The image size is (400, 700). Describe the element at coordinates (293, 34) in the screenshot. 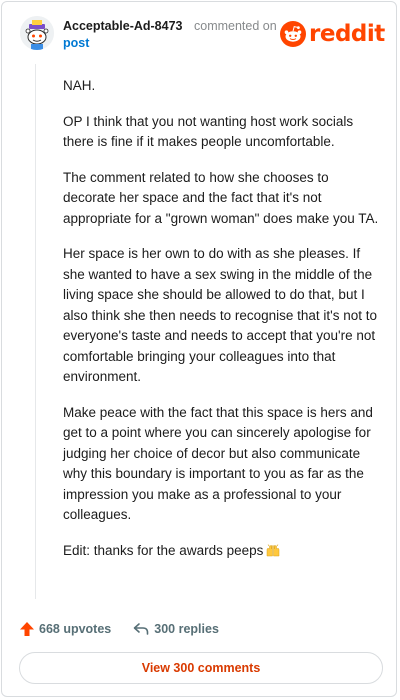

I see `reddit-snoo-icon` at that location.